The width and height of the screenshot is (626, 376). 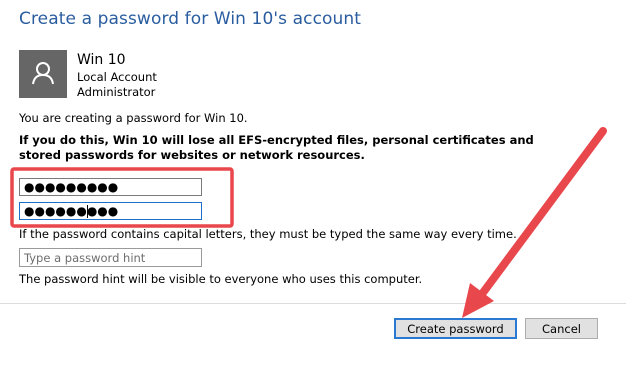 I want to click on create-password-button: Create password, so click(x=455, y=328).